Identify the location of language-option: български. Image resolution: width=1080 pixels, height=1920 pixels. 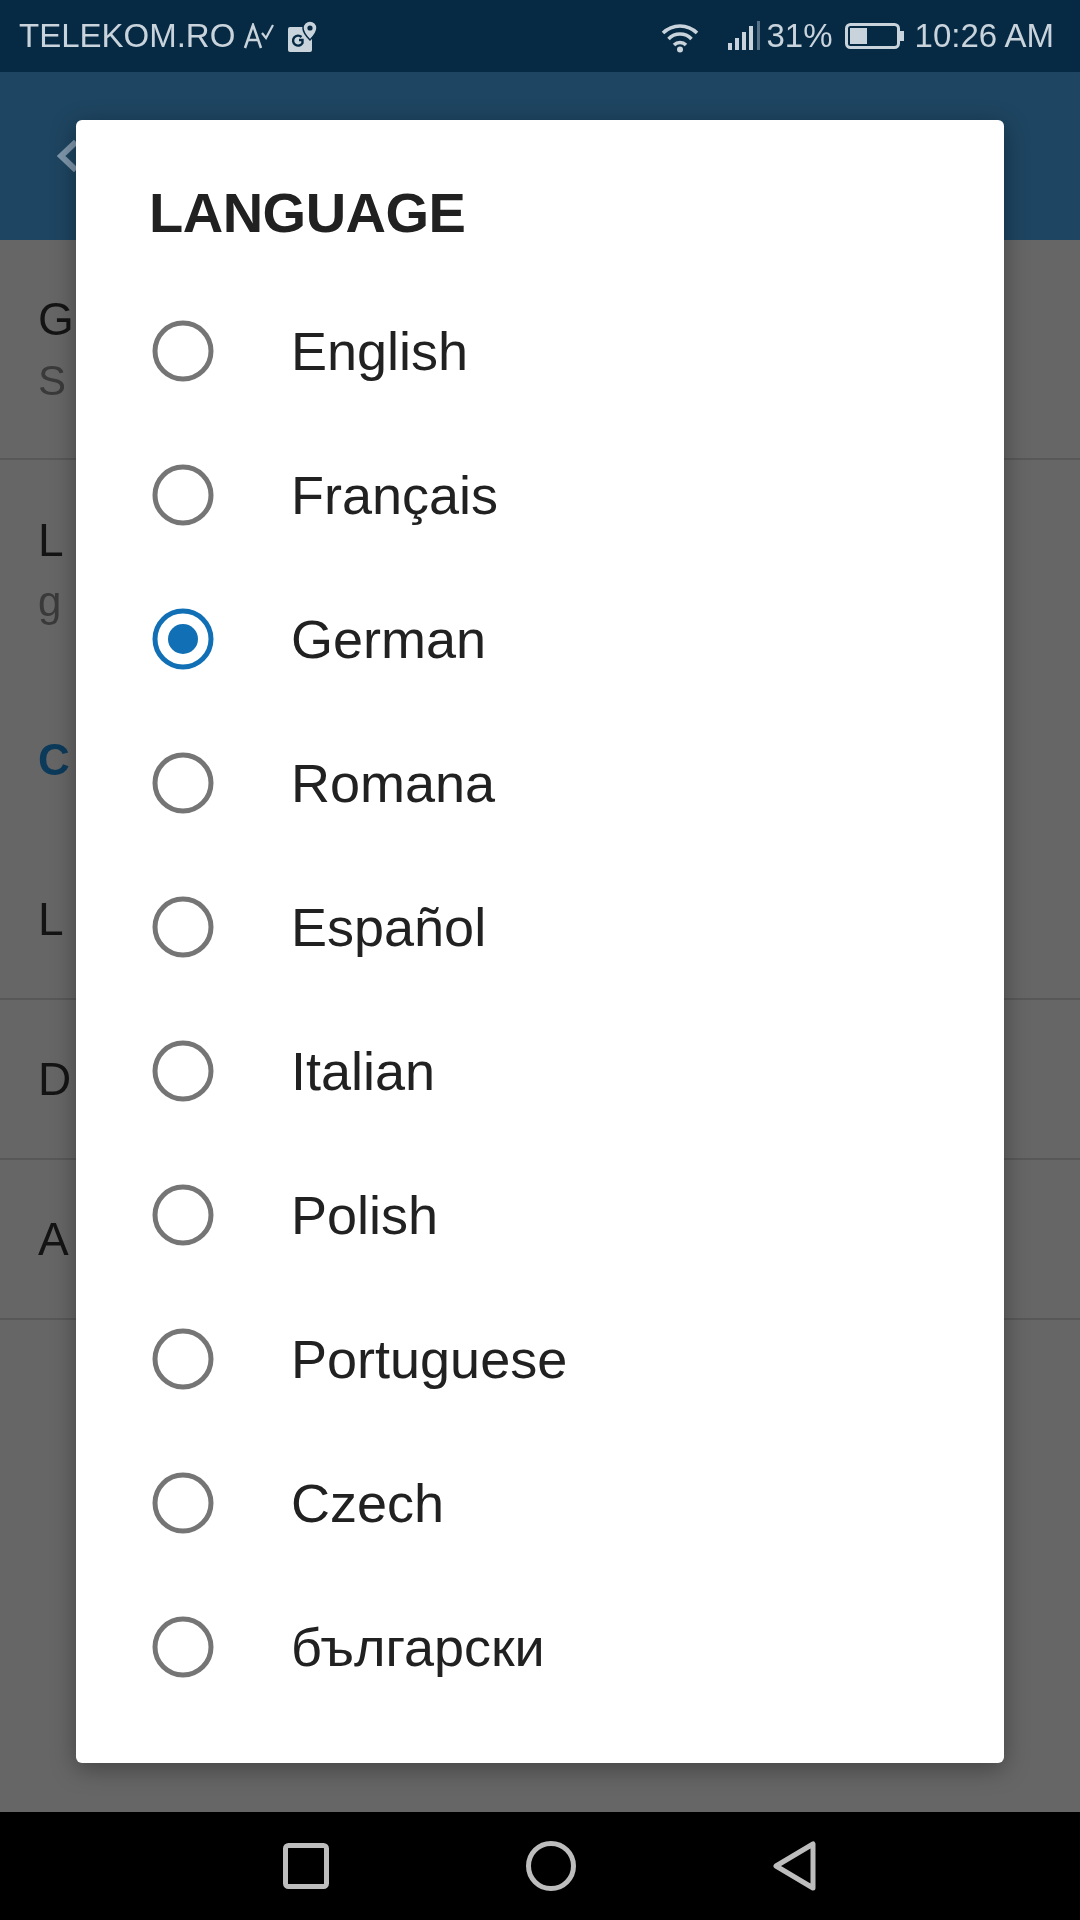
(348, 1647).